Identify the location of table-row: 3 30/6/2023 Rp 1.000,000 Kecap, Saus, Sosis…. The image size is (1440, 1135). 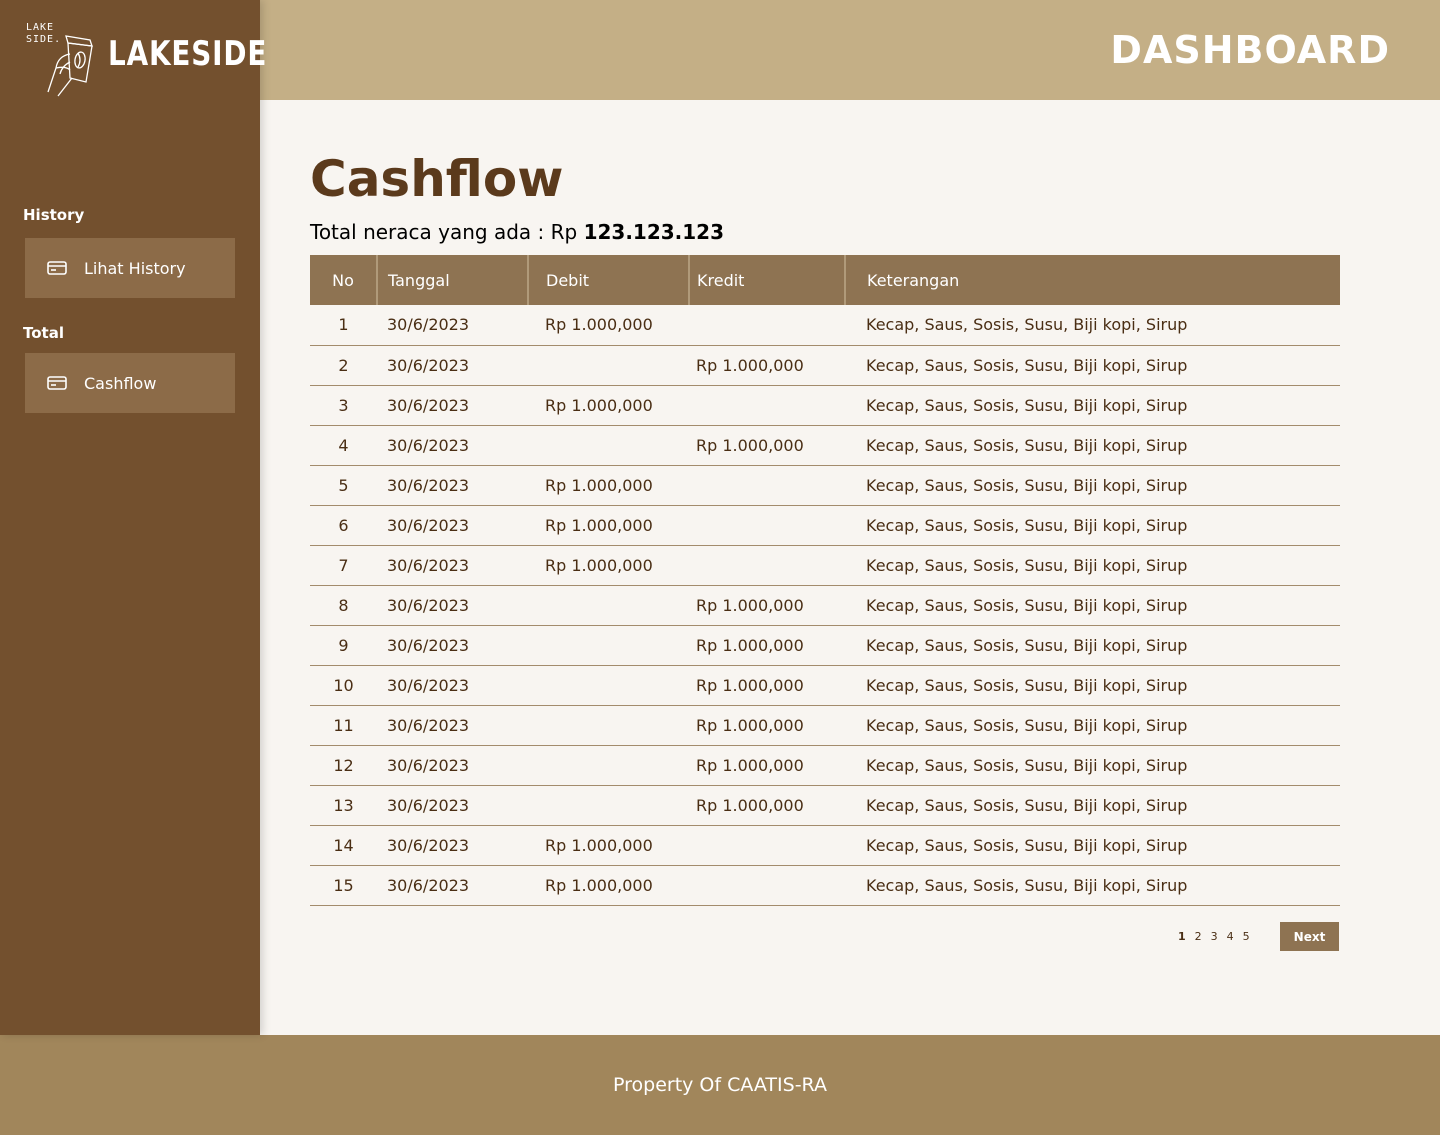
(825, 405).